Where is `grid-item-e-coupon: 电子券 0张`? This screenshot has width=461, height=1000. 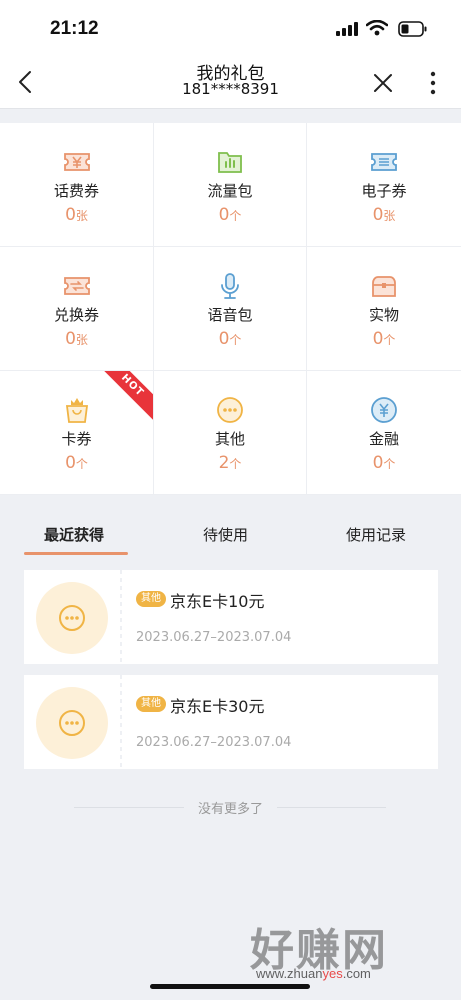 grid-item-e-coupon: 电子券 0张 is located at coordinates (384, 185).